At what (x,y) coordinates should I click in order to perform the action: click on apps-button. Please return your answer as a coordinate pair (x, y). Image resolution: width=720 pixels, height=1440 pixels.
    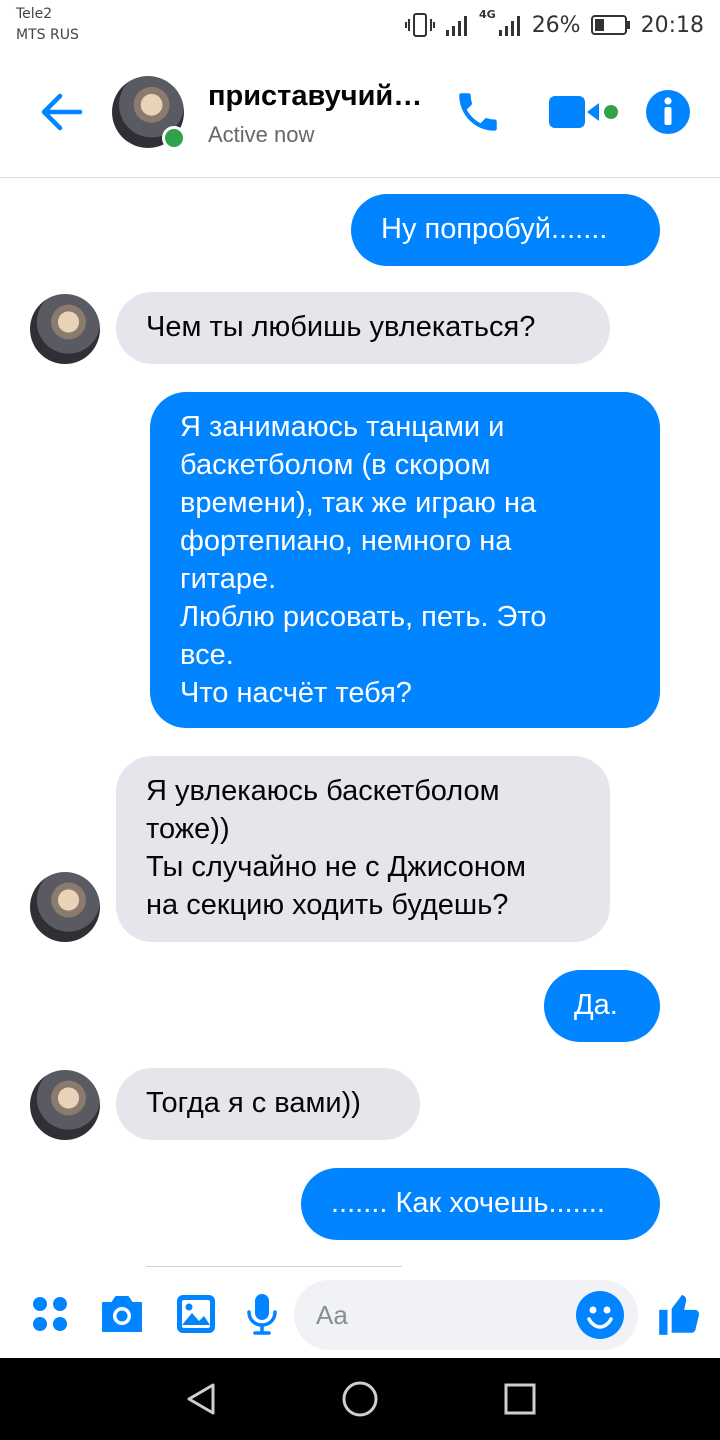
    Looking at the image, I should click on (50, 1314).